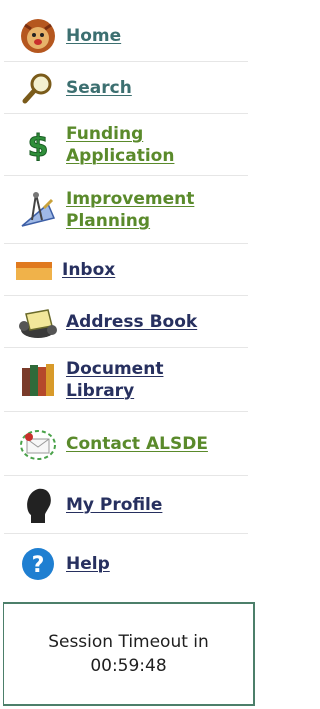 This screenshot has height=709, width=320. I want to click on document-line-1: Document, so click(115, 368).